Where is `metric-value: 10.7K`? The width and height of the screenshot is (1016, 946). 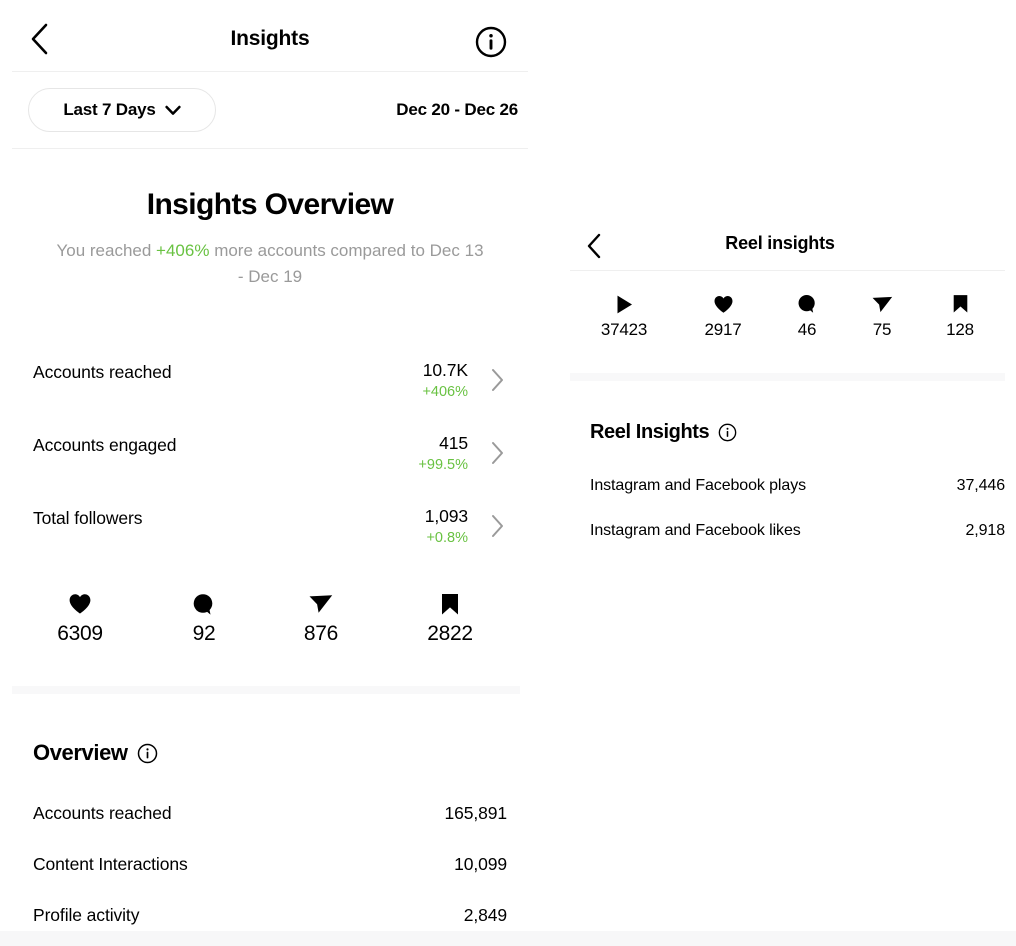 metric-value: 10.7K is located at coordinates (445, 370).